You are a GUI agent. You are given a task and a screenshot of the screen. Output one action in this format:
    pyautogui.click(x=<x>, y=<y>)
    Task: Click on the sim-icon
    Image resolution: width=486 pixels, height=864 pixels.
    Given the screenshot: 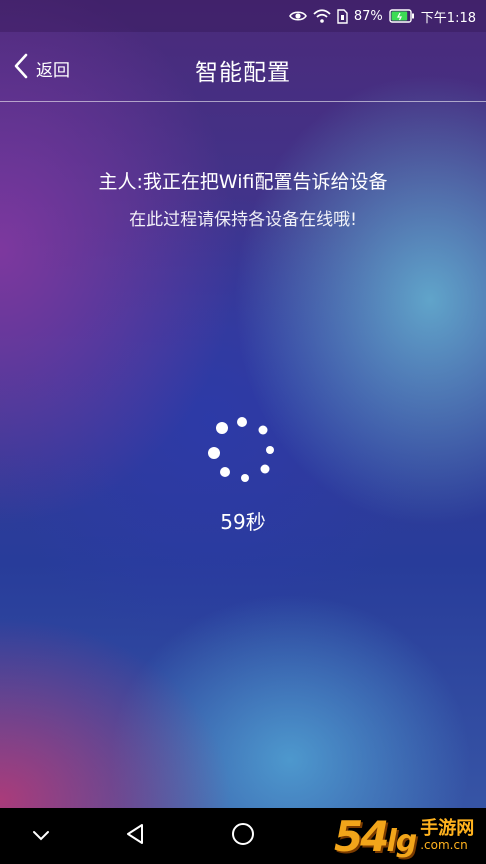 What is the action you would take?
    pyautogui.click(x=342, y=16)
    